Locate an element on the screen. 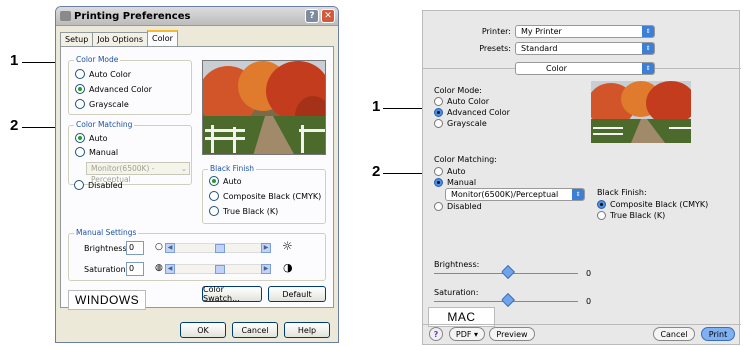 The height and width of the screenshot is (347, 743). saturation-slider: ◀ ▶ is located at coordinates (218, 268).